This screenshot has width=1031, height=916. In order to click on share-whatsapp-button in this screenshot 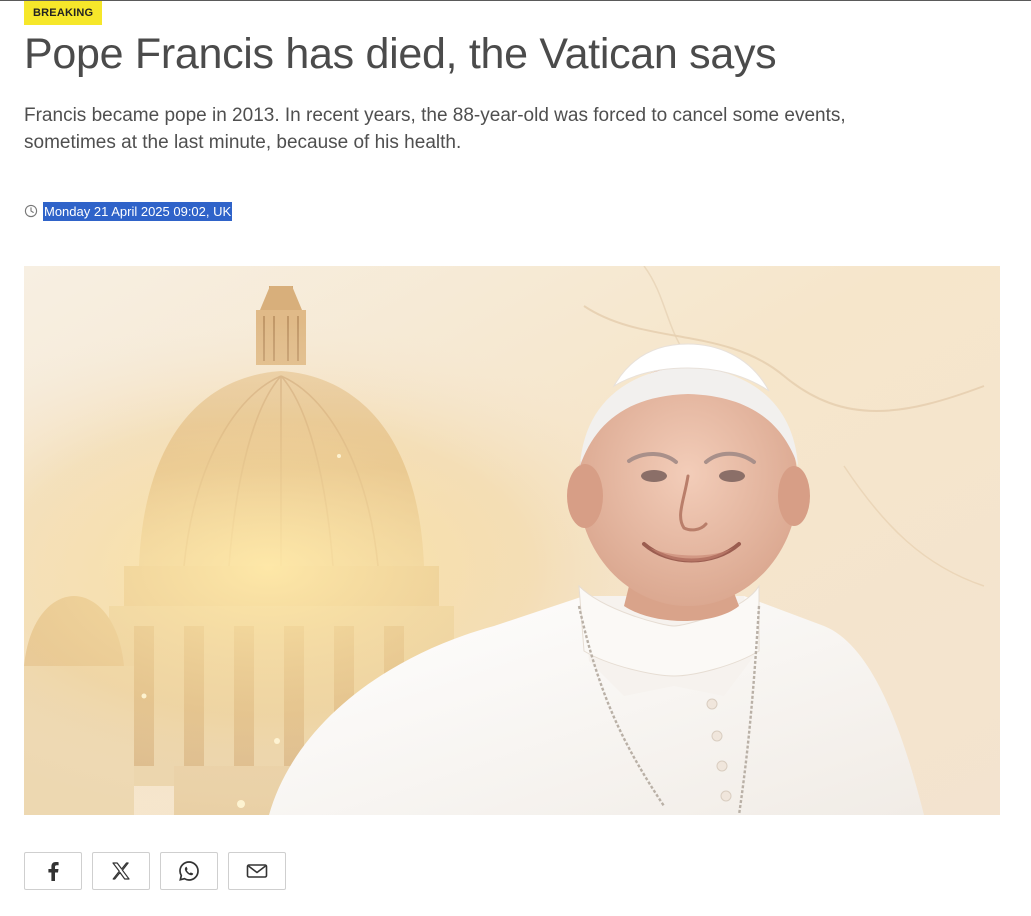, I will do `click(189, 871)`.